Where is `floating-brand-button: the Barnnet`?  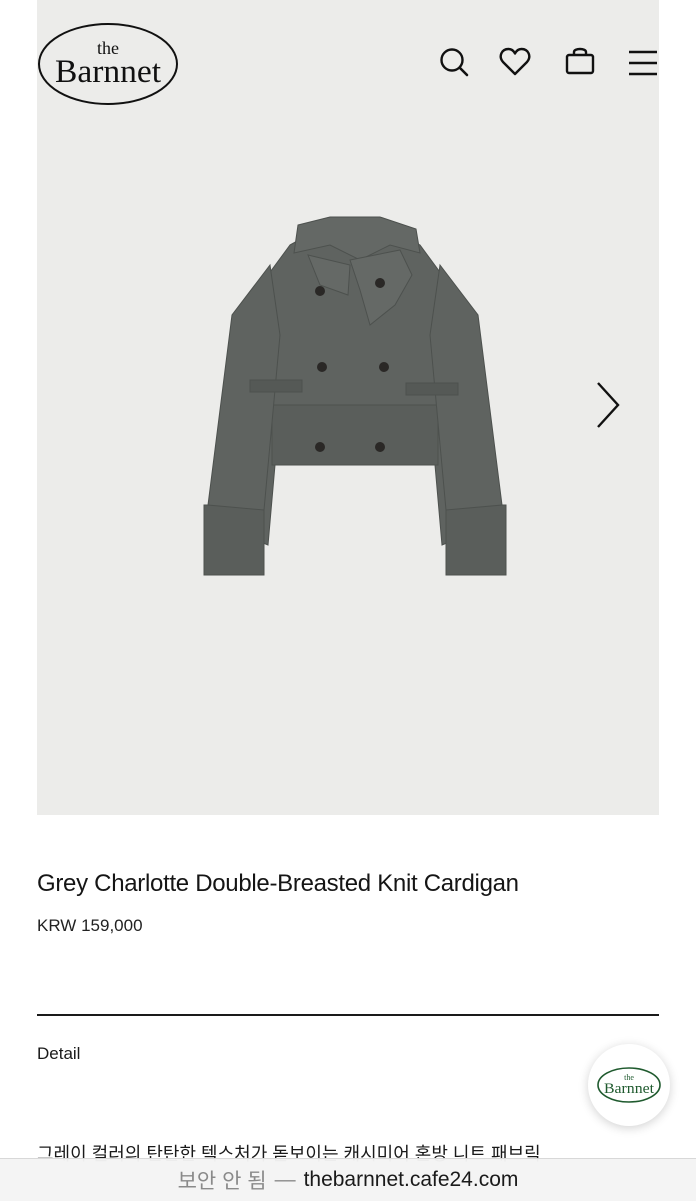
floating-brand-button: the Barnnet is located at coordinates (629, 1085).